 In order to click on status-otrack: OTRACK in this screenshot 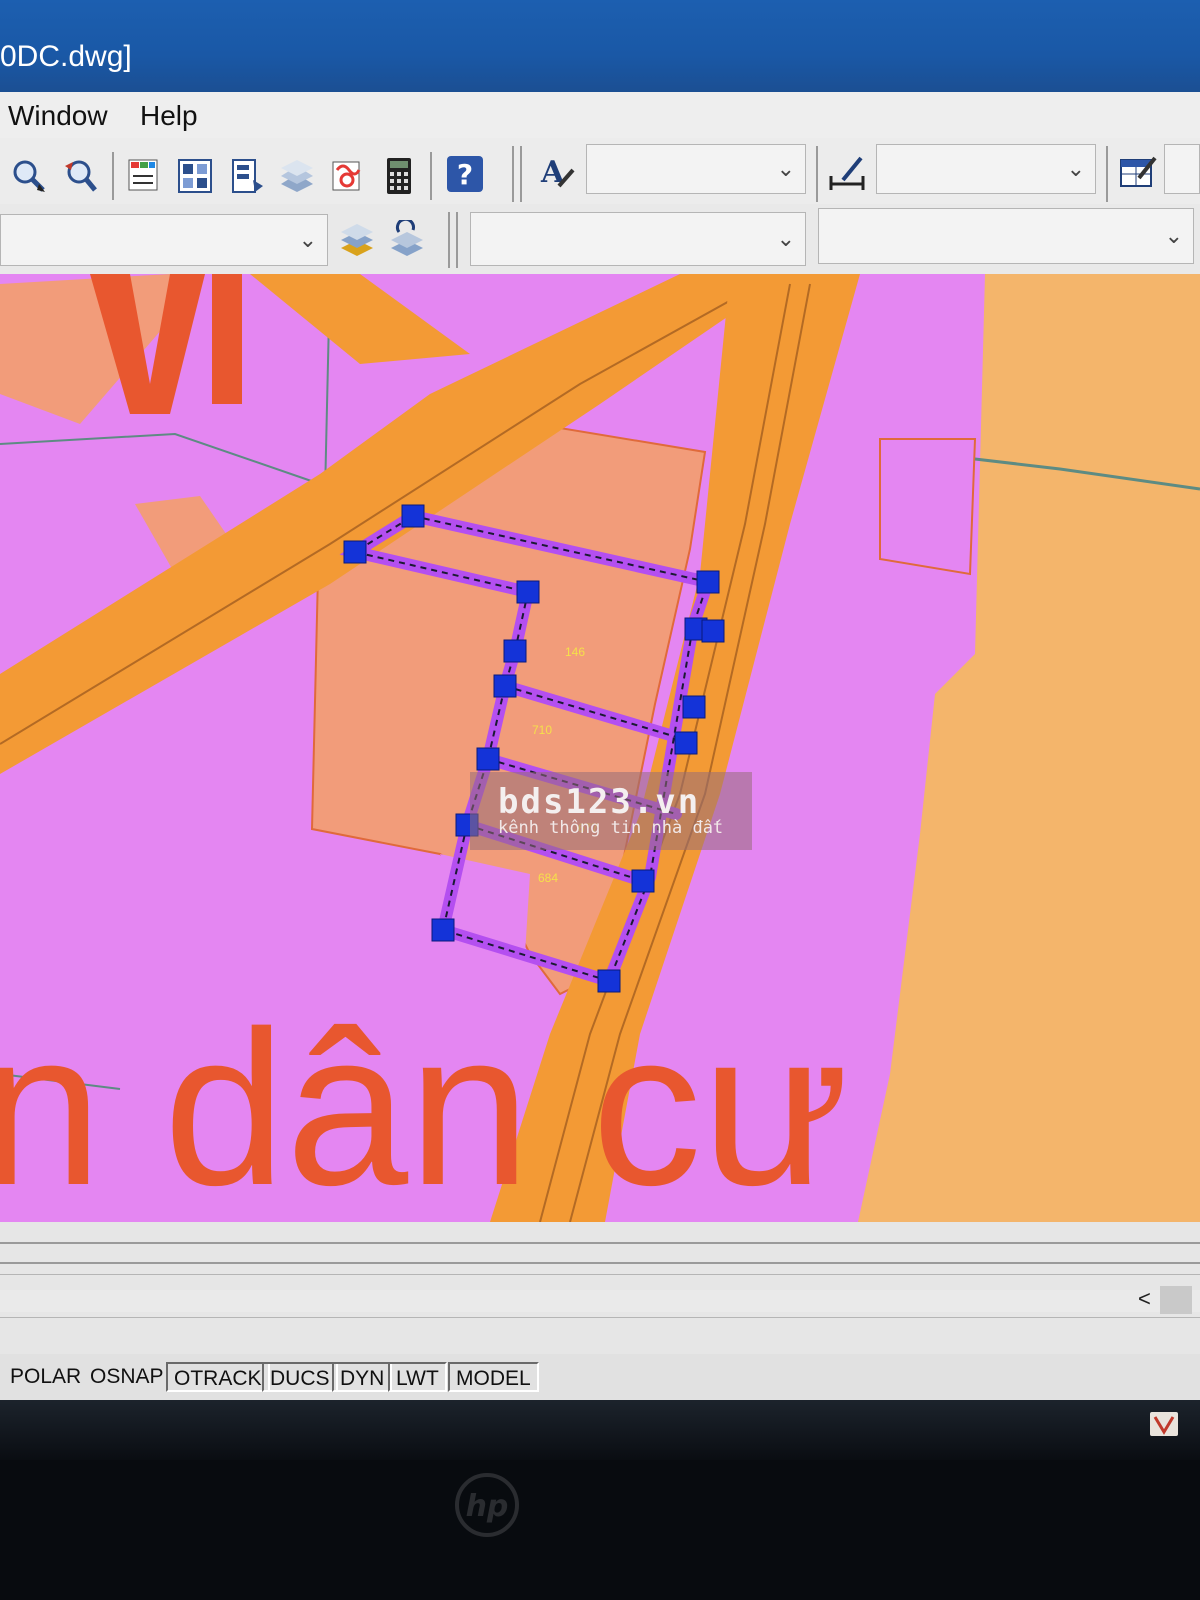, I will do `click(218, 1377)`.